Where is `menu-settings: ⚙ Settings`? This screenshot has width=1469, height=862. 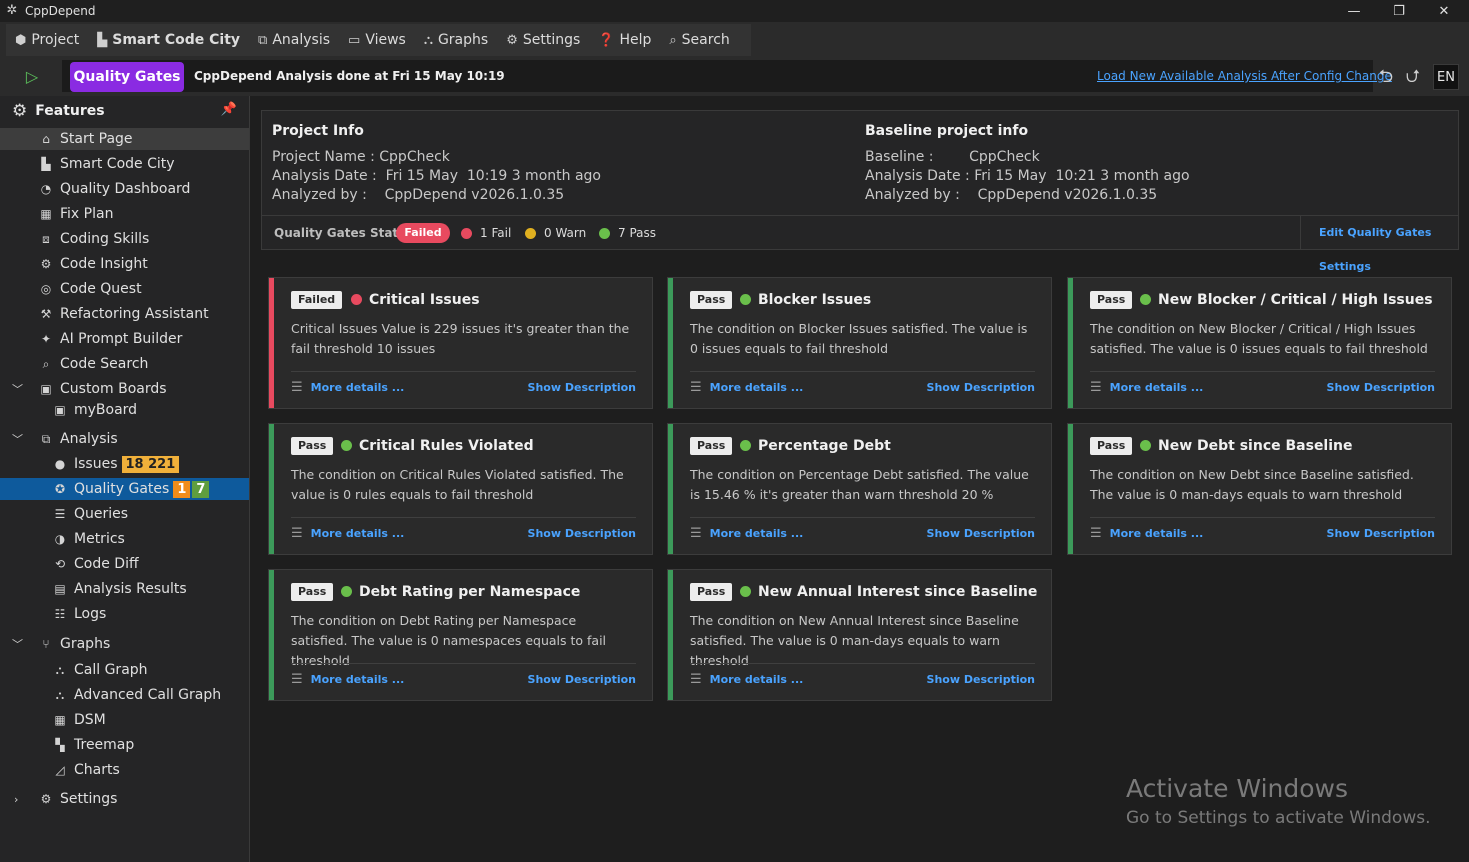
menu-settings: ⚙ Settings is located at coordinates (543, 40).